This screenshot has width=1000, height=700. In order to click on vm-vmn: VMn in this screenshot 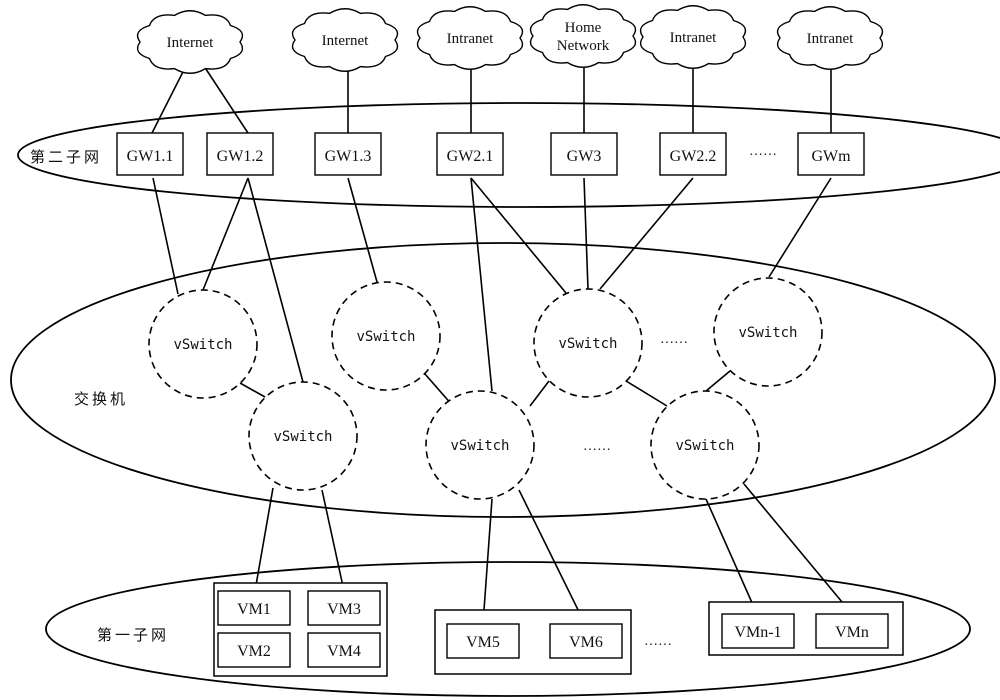, I will do `click(852, 631)`.